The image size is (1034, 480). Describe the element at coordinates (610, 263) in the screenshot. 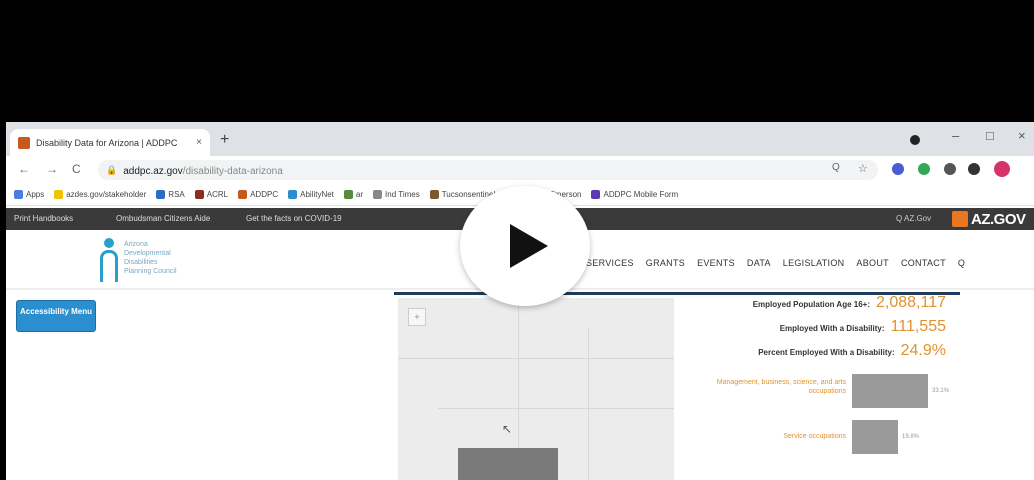

I see `nav-services: SERVICES` at that location.